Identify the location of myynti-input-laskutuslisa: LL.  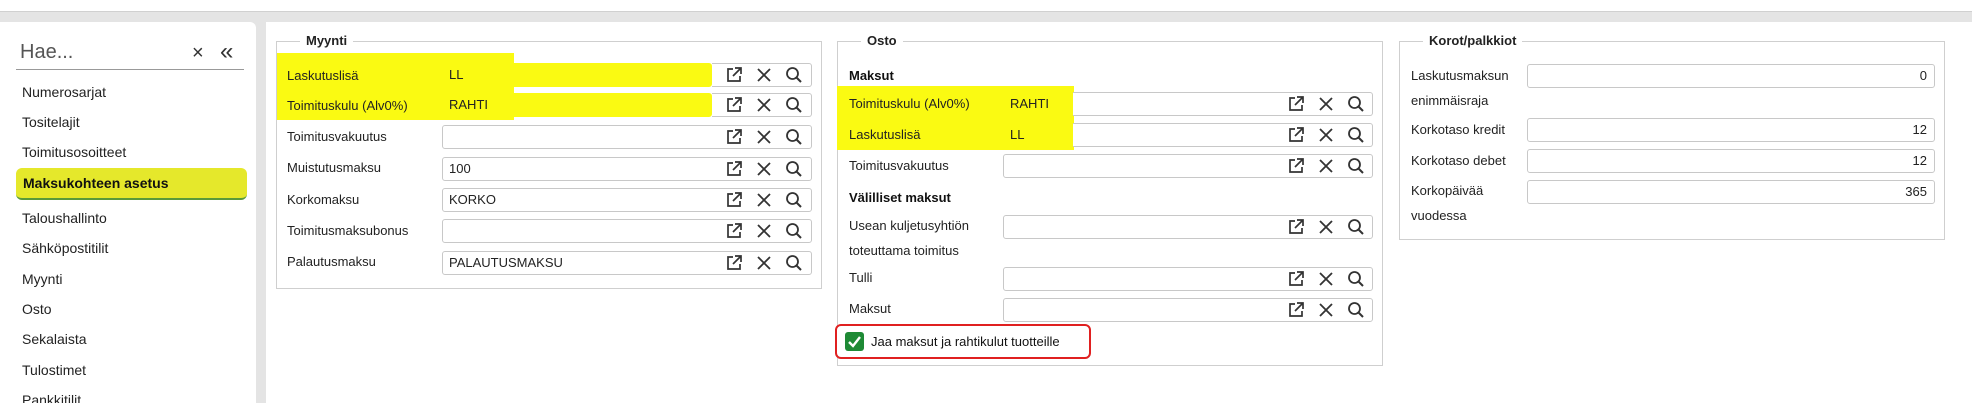
(577, 75).